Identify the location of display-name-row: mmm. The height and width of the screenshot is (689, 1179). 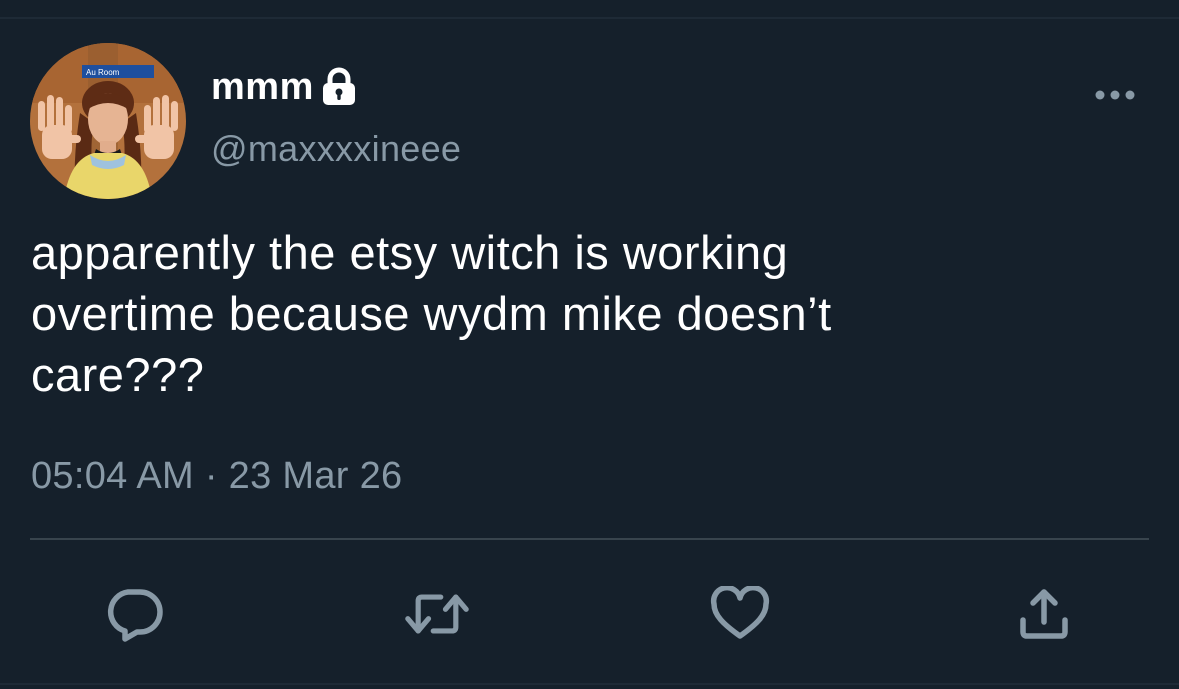
(284, 87).